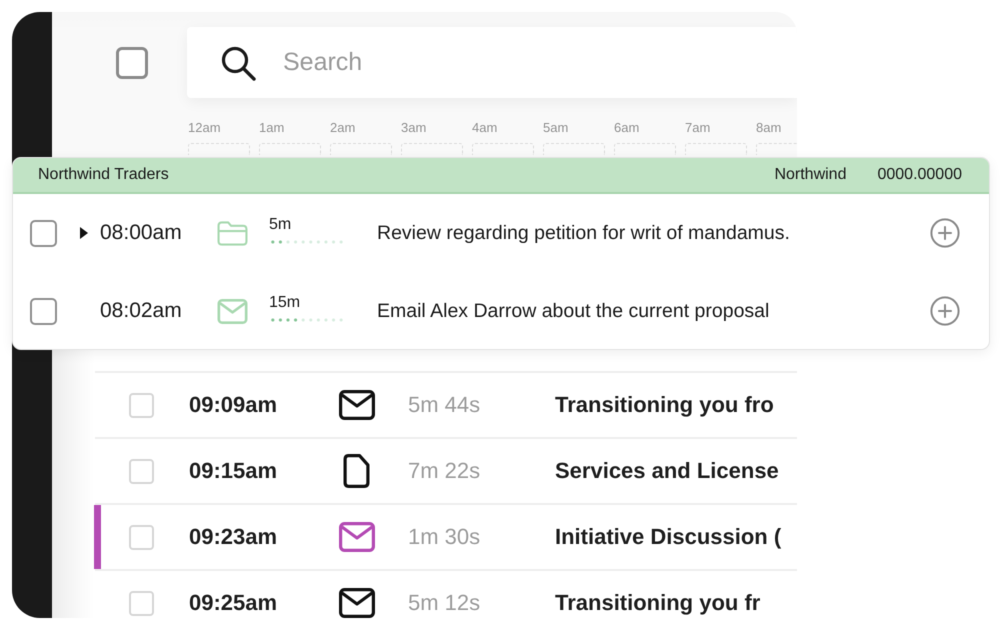 The height and width of the screenshot is (626, 1000). I want to click on entry-duration: 15m, so click(284, 303).